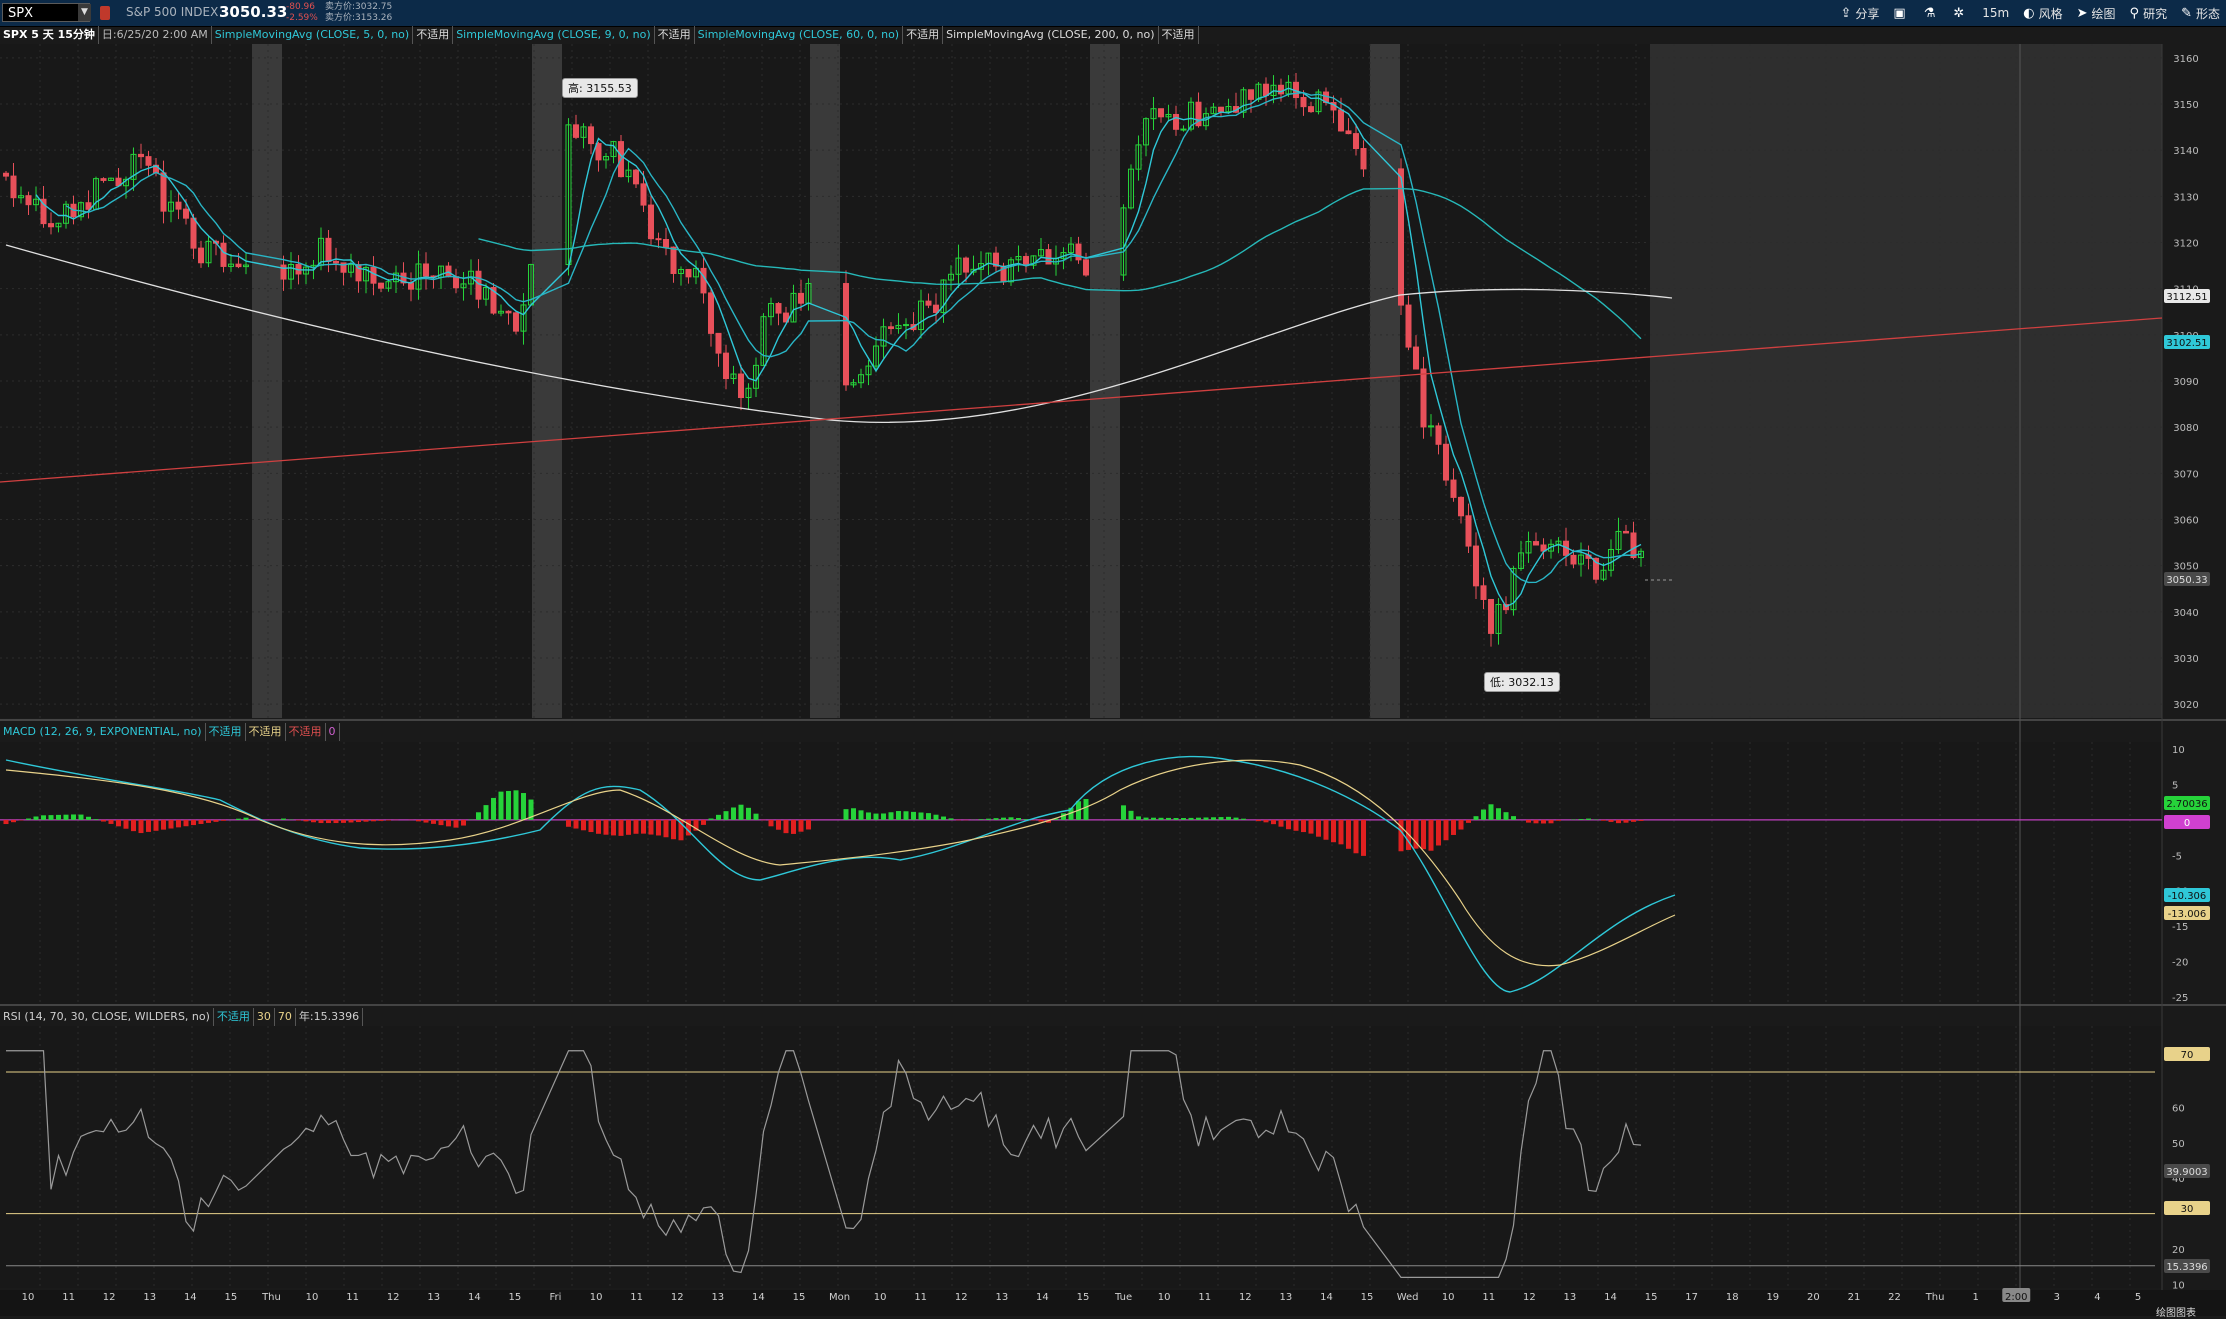 The width and height of the screenshot is (2226, 1319). I want to click on low-bubble: 低: 3032.13, so click(1522, 682).